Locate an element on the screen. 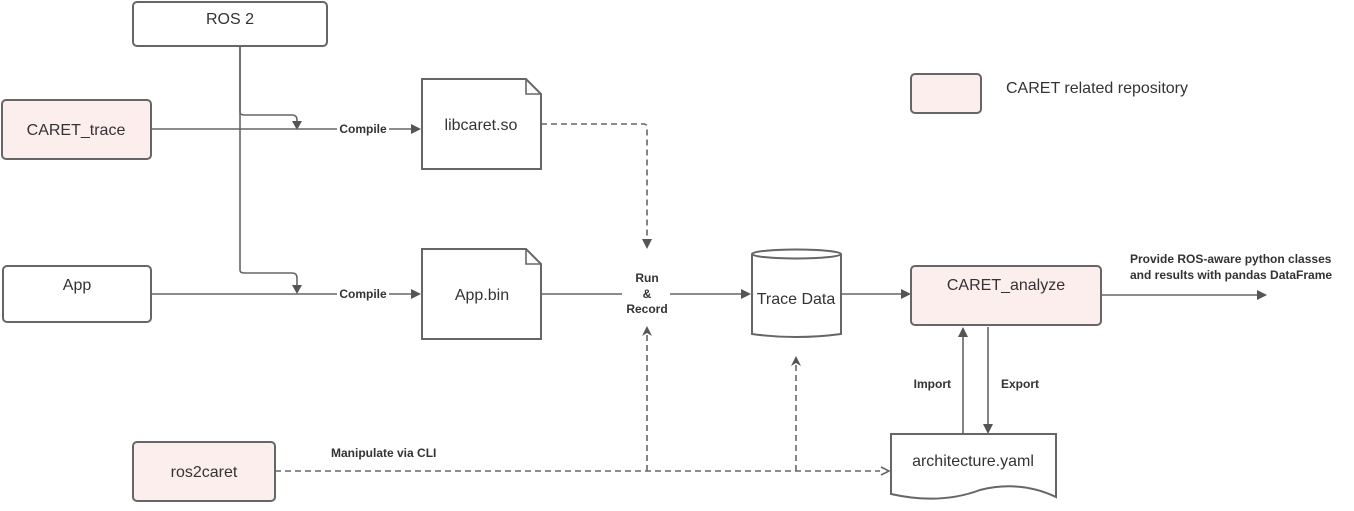  node-ros2caret: ros2caret is located at coordinates (204, 471).